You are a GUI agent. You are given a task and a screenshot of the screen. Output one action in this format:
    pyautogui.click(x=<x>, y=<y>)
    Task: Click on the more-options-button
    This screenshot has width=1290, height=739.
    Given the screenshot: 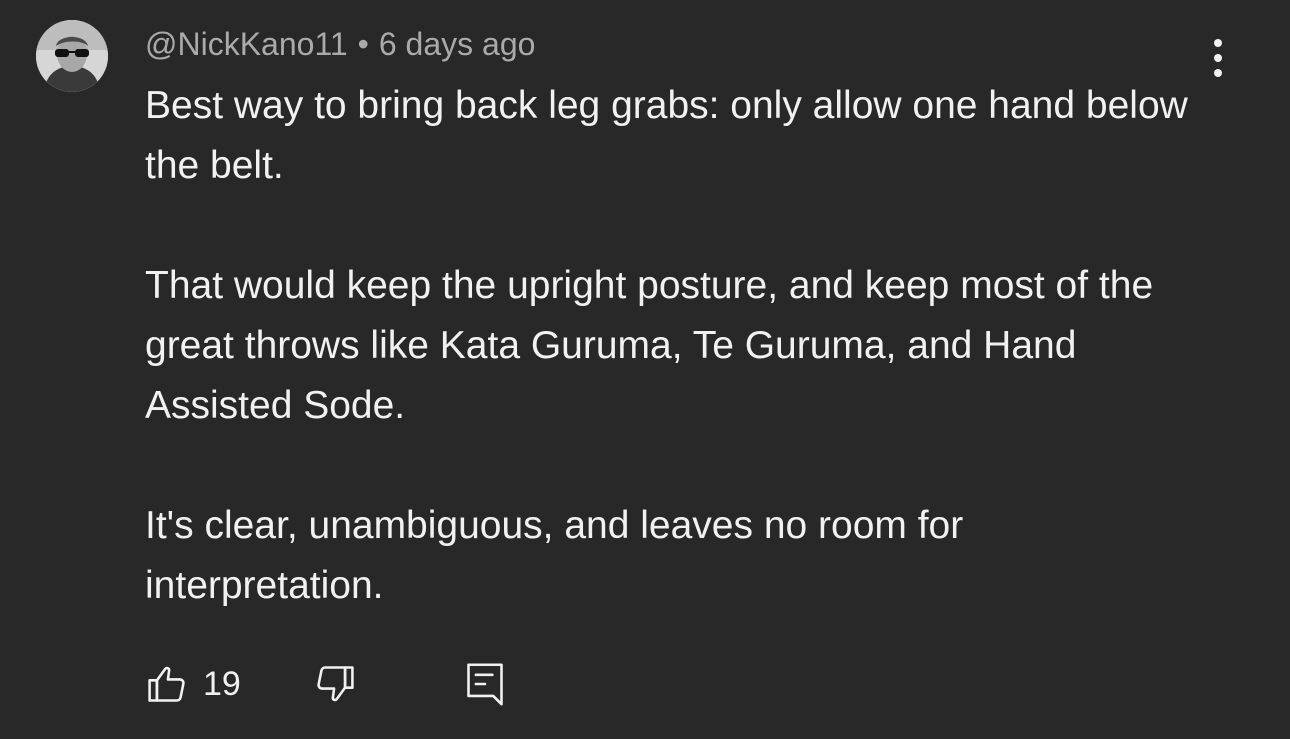 What is the action you would take?
    pyautogui.click(x=1218, y=58)
    